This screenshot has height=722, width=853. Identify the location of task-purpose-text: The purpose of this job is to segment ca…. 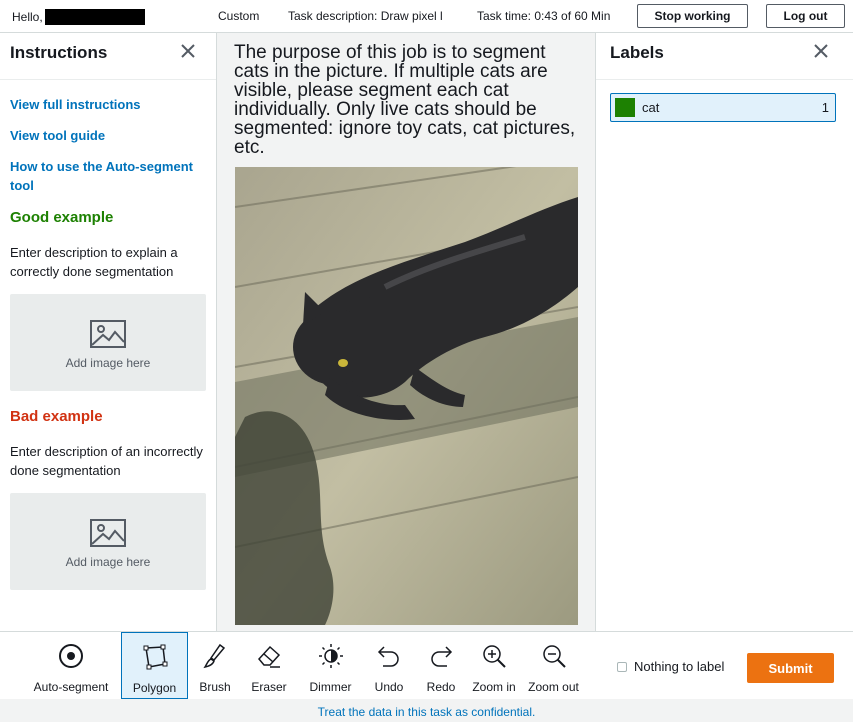
(405, 100).